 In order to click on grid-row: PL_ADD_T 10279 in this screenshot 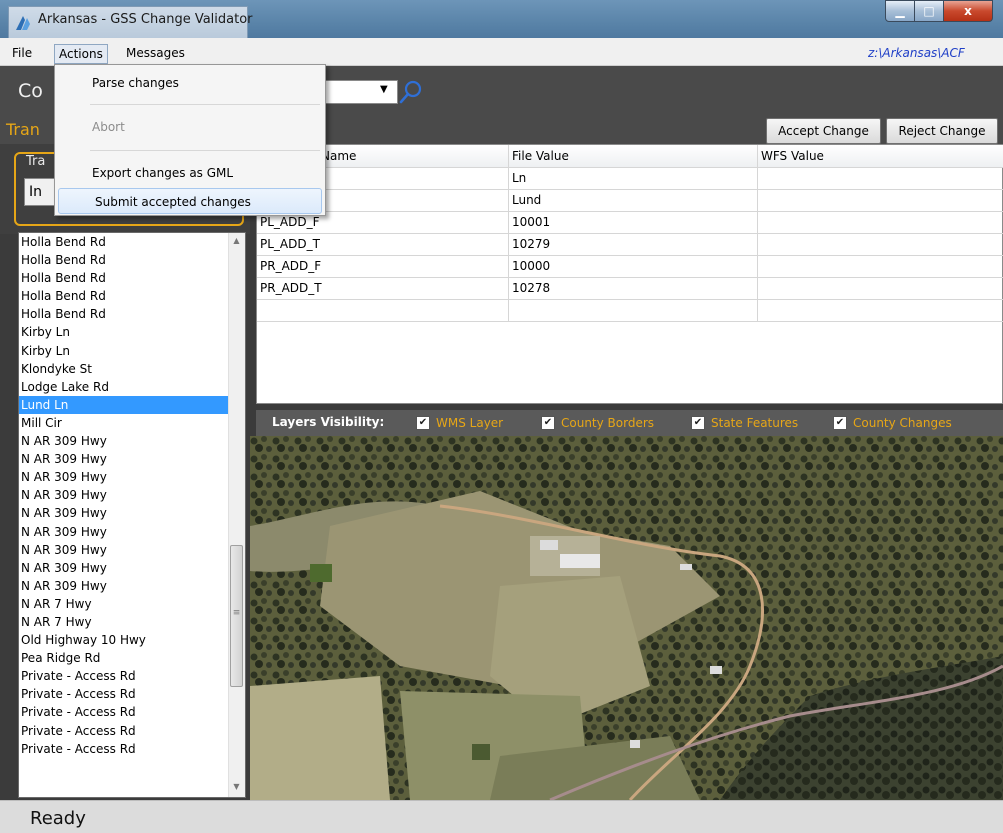, I will do `click(630, 244)`.